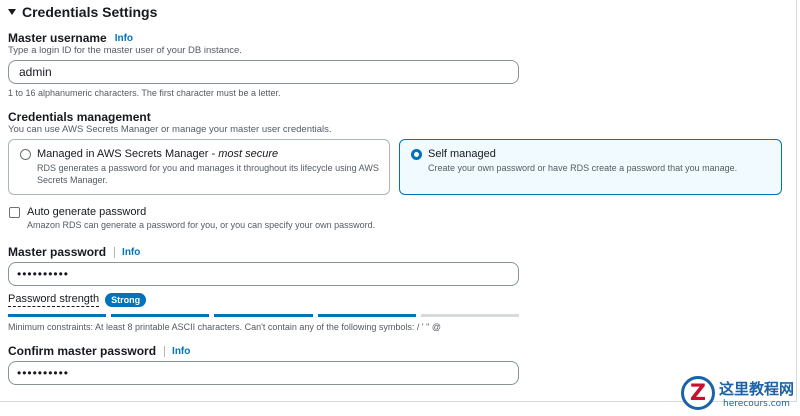 This screenshot has width=800, height=416. I want to click on section-header: Credentials Settings, so click(82, 12).